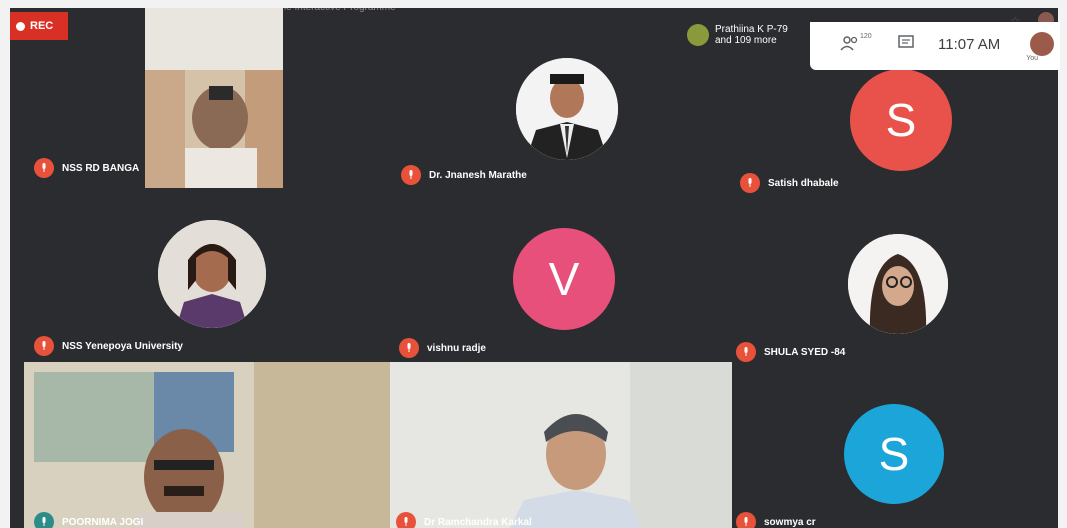  I want to click on participant-name-tag: Dr Ramchandra Karkal, so click(464, 520).